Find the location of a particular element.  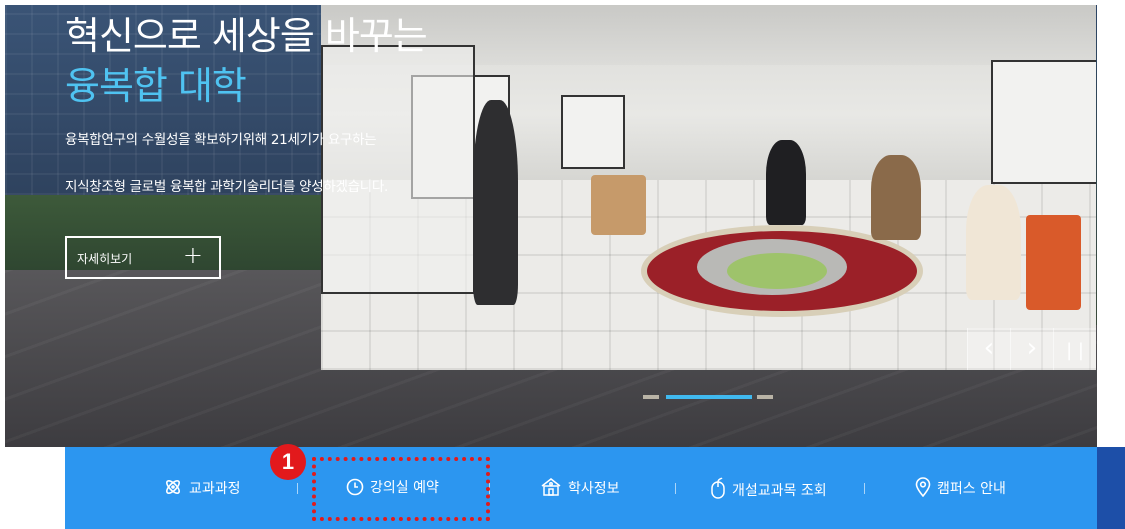

hero-title-line2: 융복합 대학 is located at coordinates (156, 86).